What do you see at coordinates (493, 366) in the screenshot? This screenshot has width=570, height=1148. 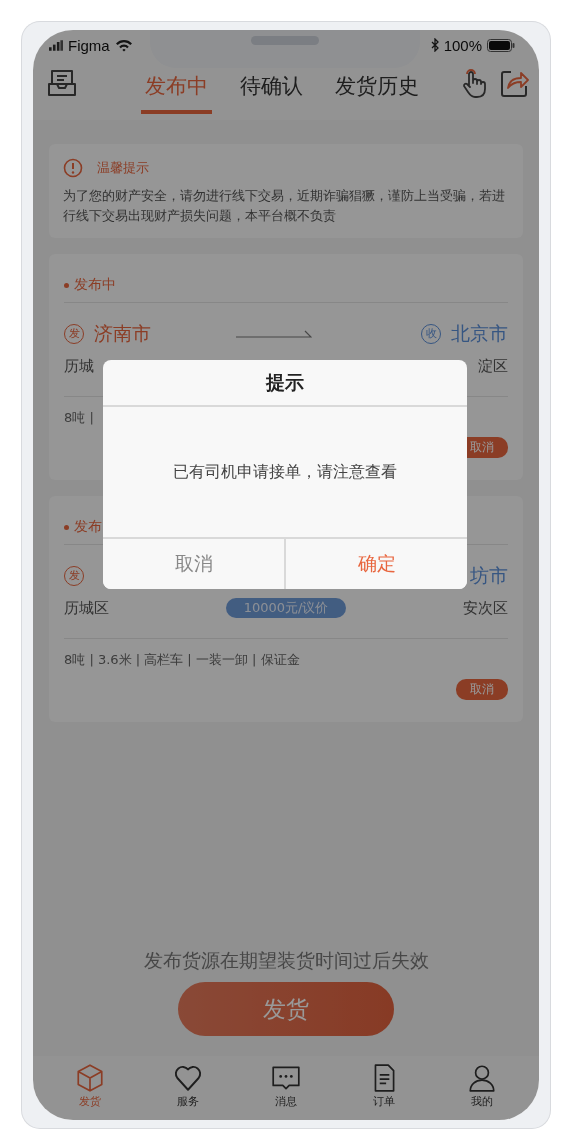 I see `destination-district: 淀区` at bounding box center [493, 366].